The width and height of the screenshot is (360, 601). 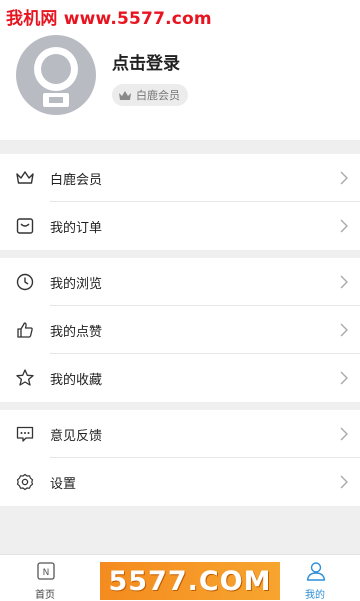 I want to click on menu-item-favorites: 我的收藏, so click(x=180, y=378).